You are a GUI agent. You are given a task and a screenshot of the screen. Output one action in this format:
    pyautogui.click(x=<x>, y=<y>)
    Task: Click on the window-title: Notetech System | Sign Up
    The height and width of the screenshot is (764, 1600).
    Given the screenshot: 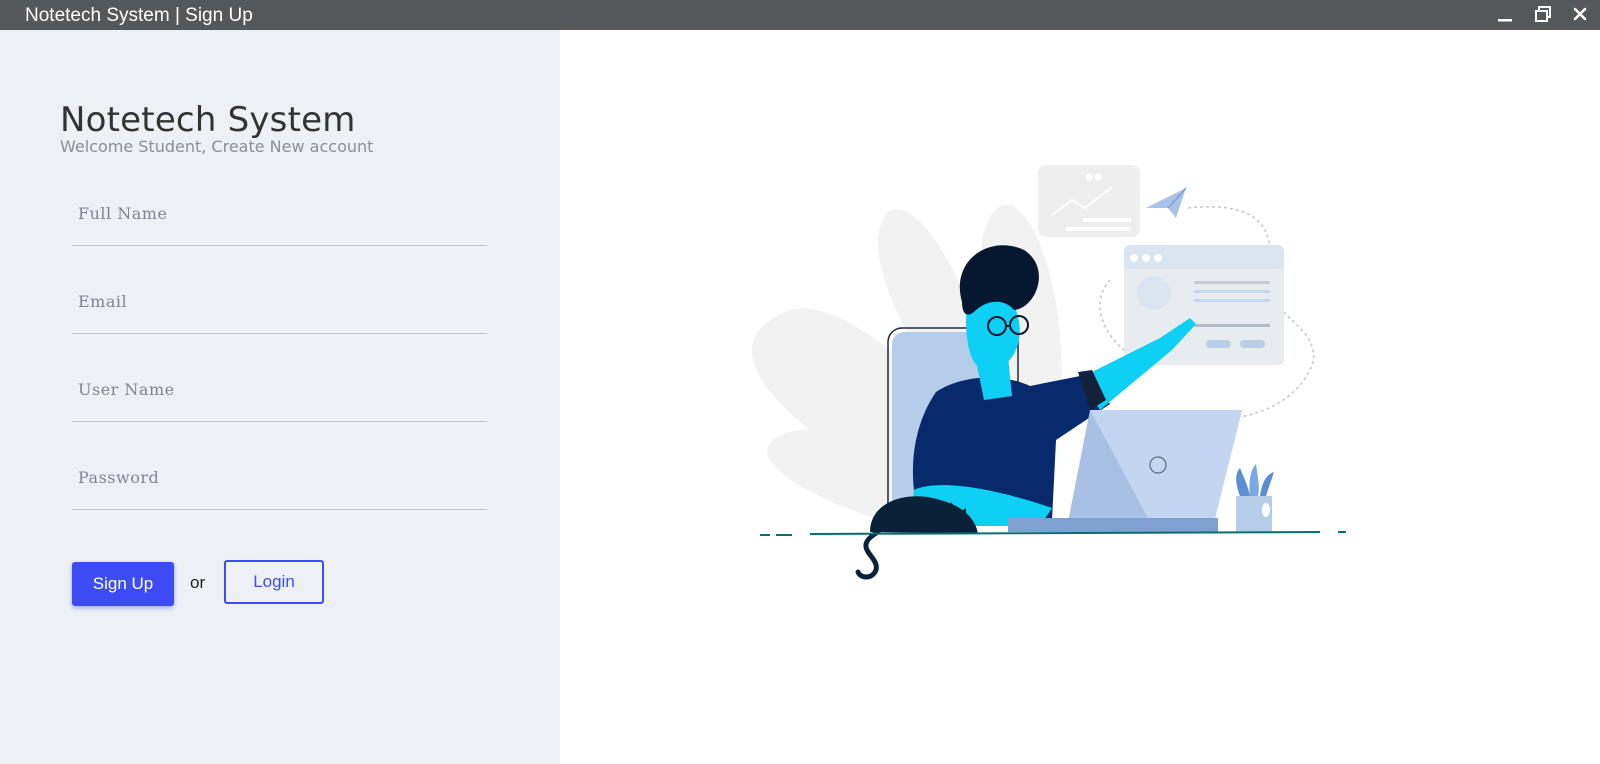 What is the action you would take?
    pyautogui.click(x=139, y=15)
    